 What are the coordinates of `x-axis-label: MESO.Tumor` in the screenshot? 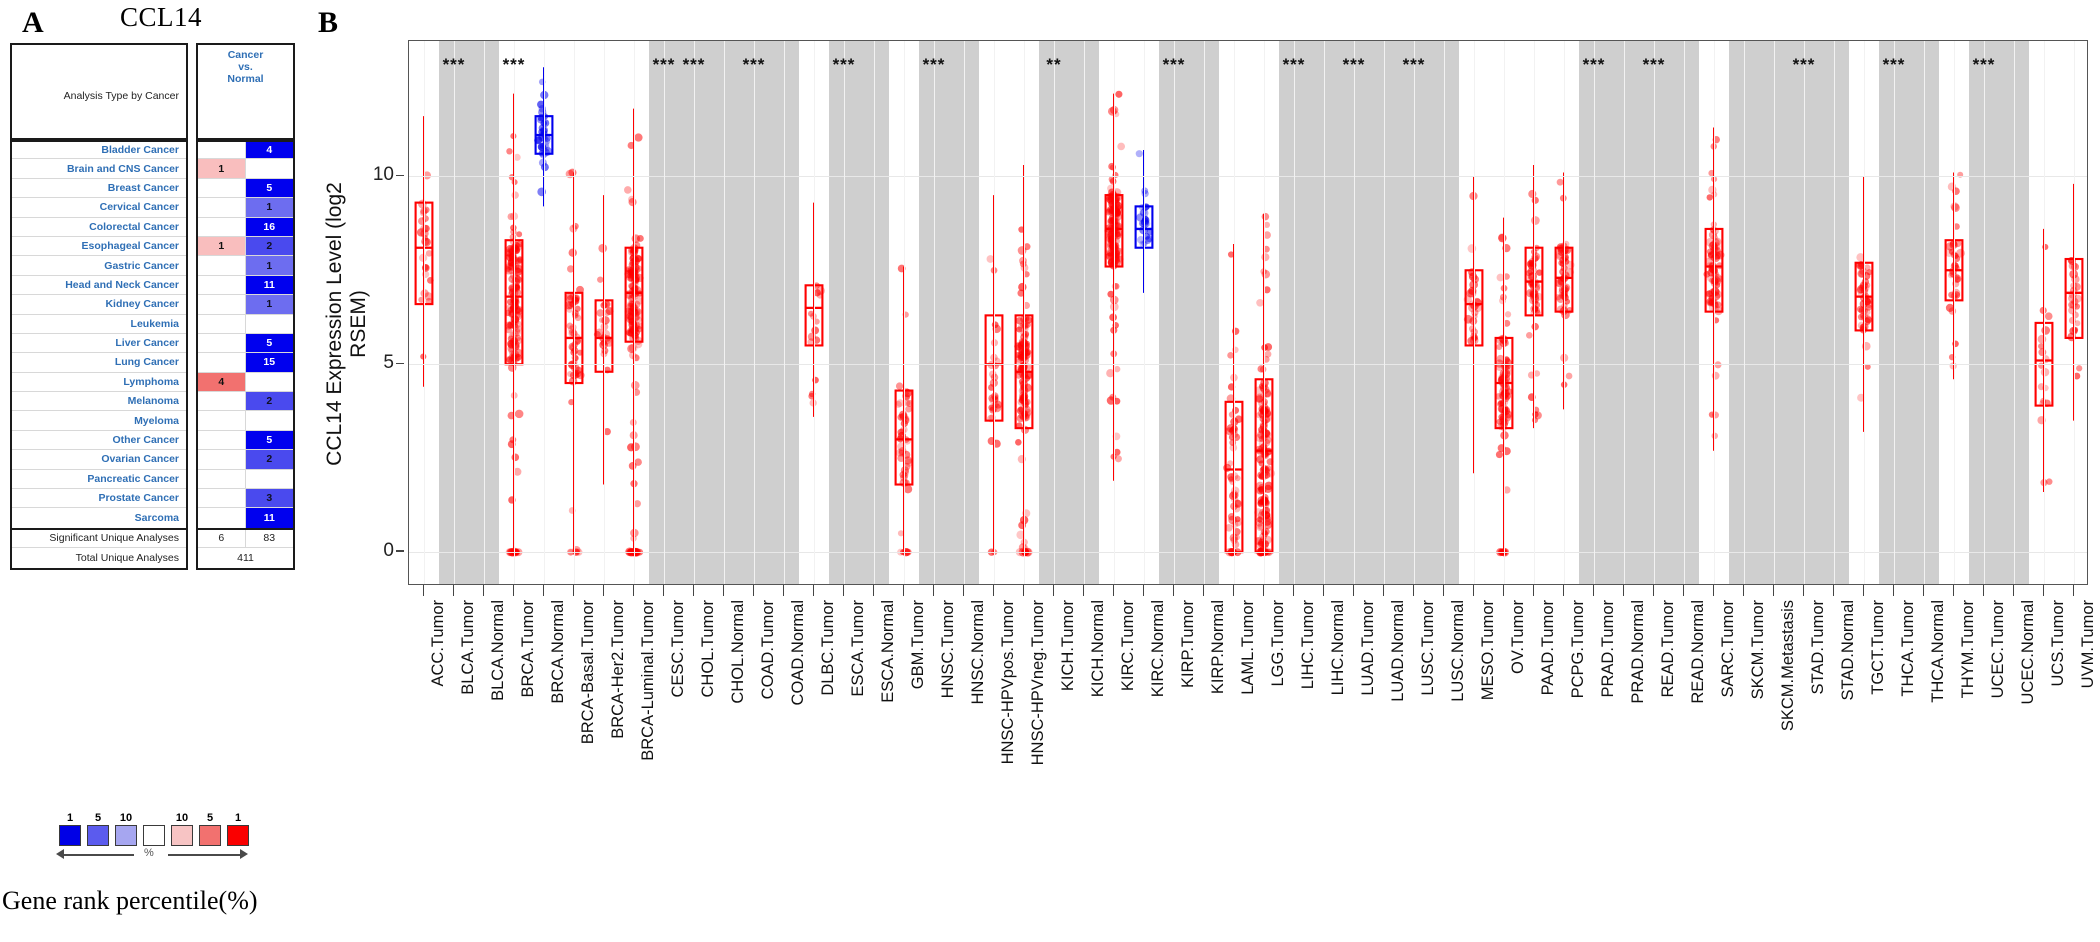 It's located at (1488, 650).